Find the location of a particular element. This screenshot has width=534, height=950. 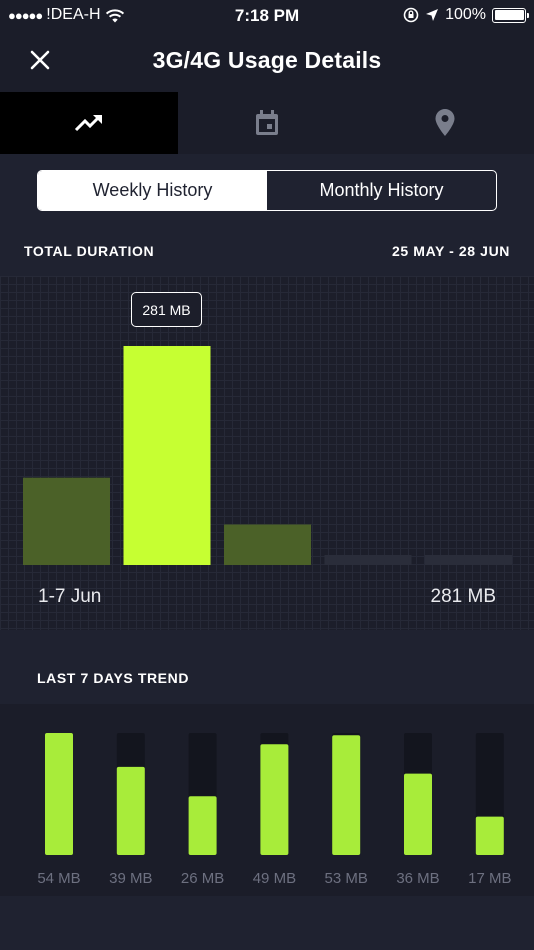

trend-label-7: 17 MB is located at coordinates (489, 878).